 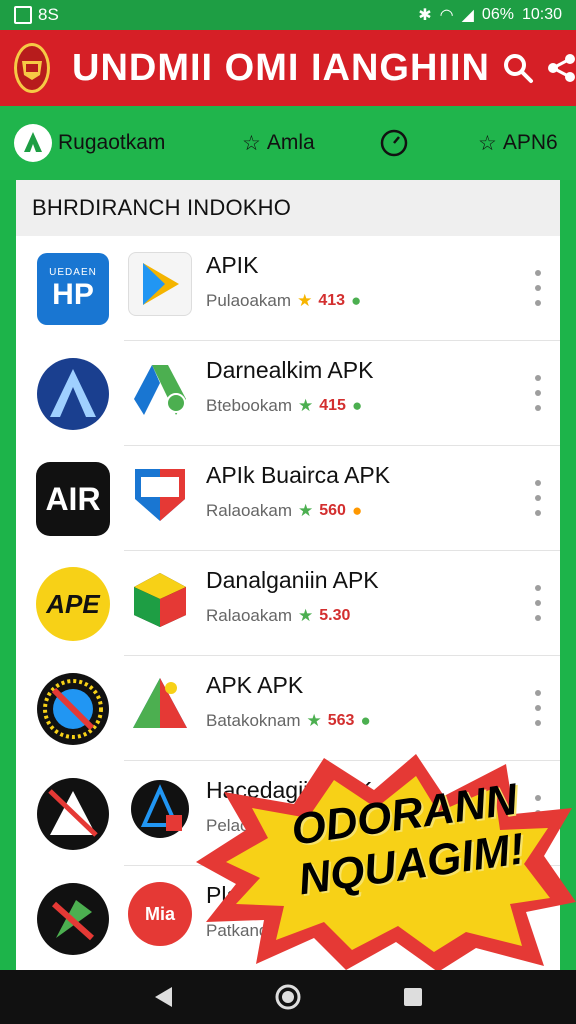 I want to click on triangle-app-icon, so click(x=160, y=704).